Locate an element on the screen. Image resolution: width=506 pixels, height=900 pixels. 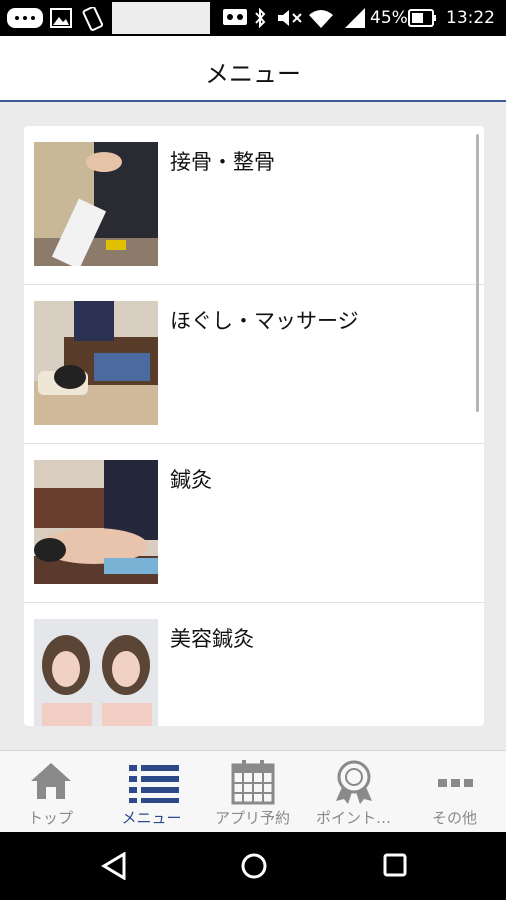
calendar-icon is located at coordinates (253, 782).